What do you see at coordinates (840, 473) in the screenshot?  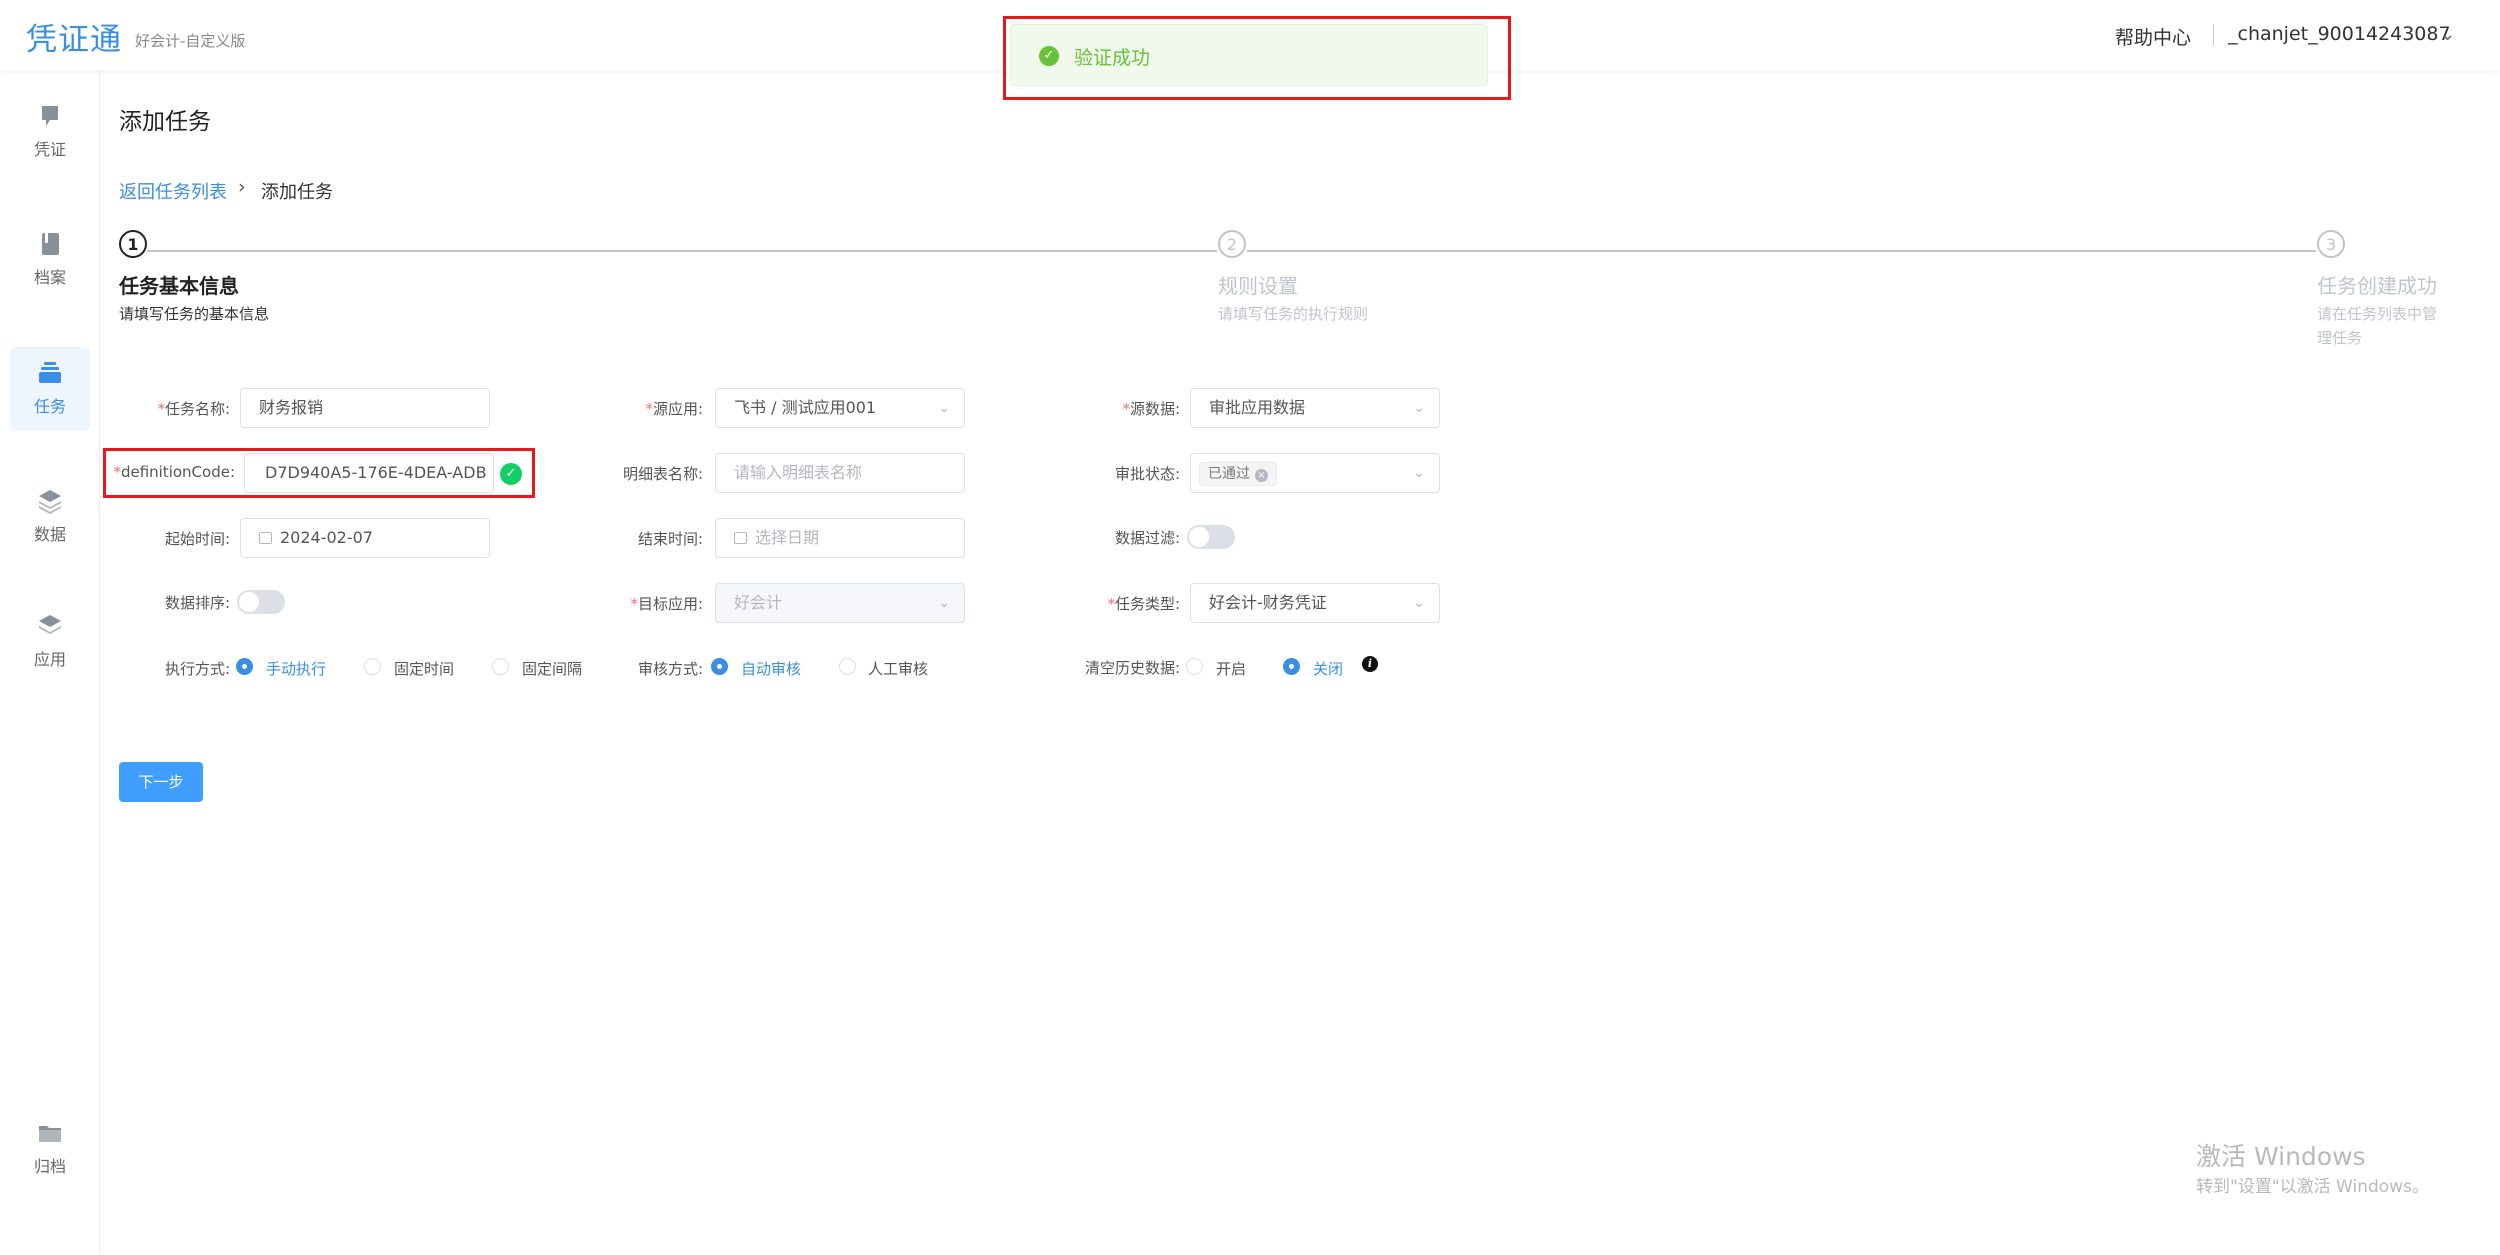 I see `detail-table-input: 请输入明细表名称` at bounding box center [840, 473].